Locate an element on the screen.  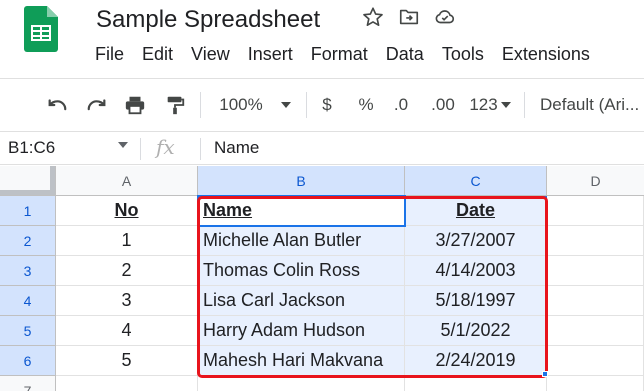
cell-c6: 2/24/2019 is located at coordinates (476, 361).